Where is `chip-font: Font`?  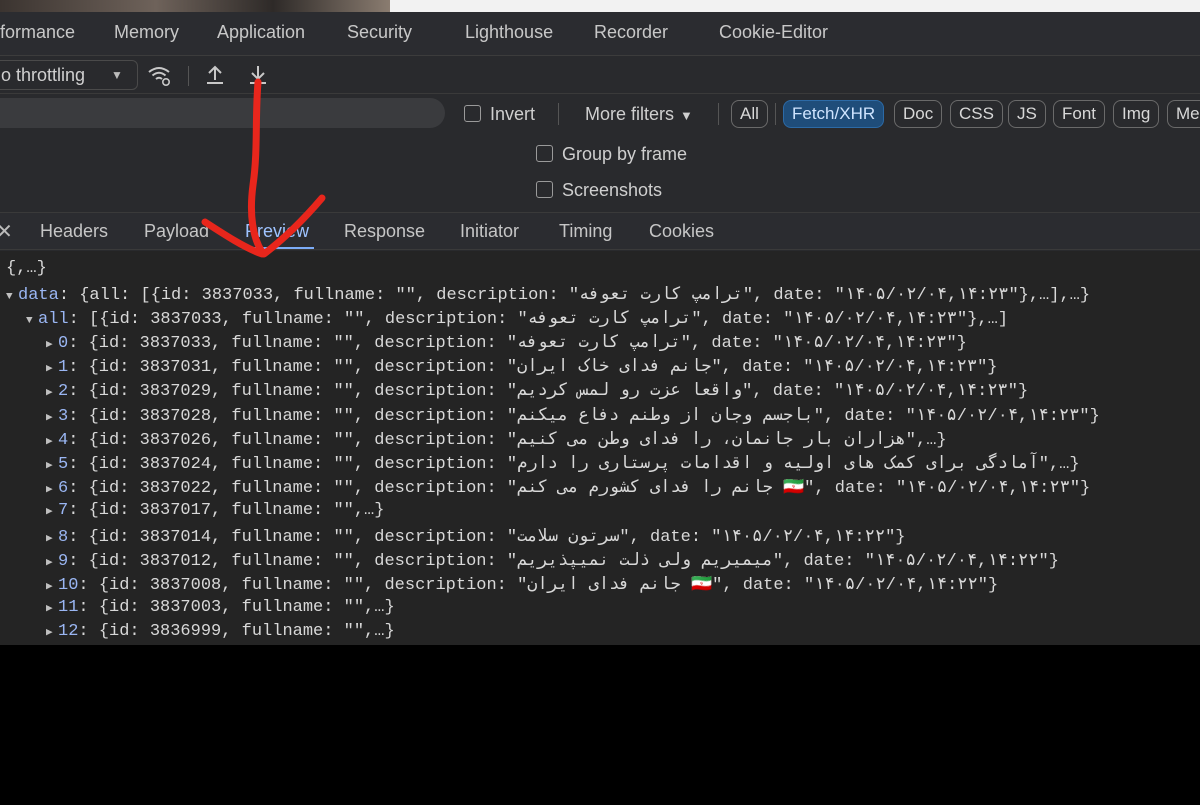 chip-font: Font is located at coordinates (1079, 114).